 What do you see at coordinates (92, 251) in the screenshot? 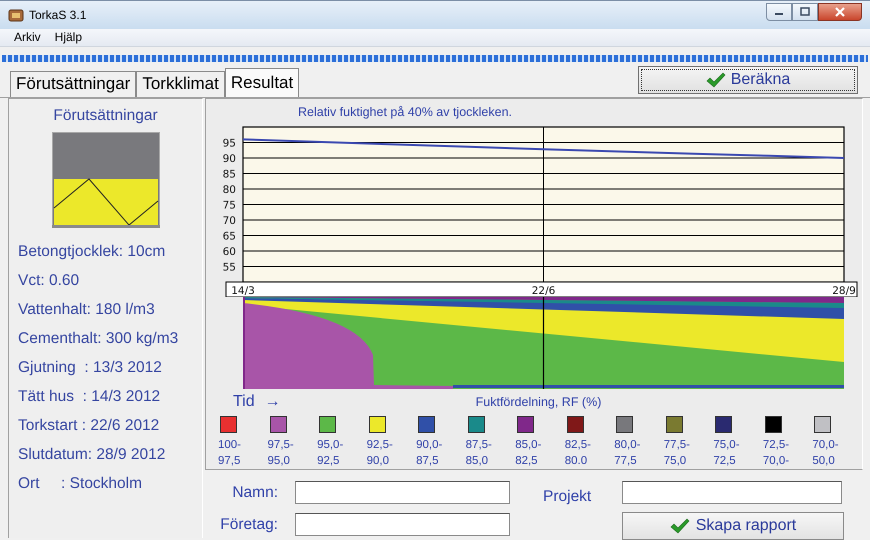
I see `parameter-label: Betongtjocklek: 10cm` at bounding box center [92, 251].